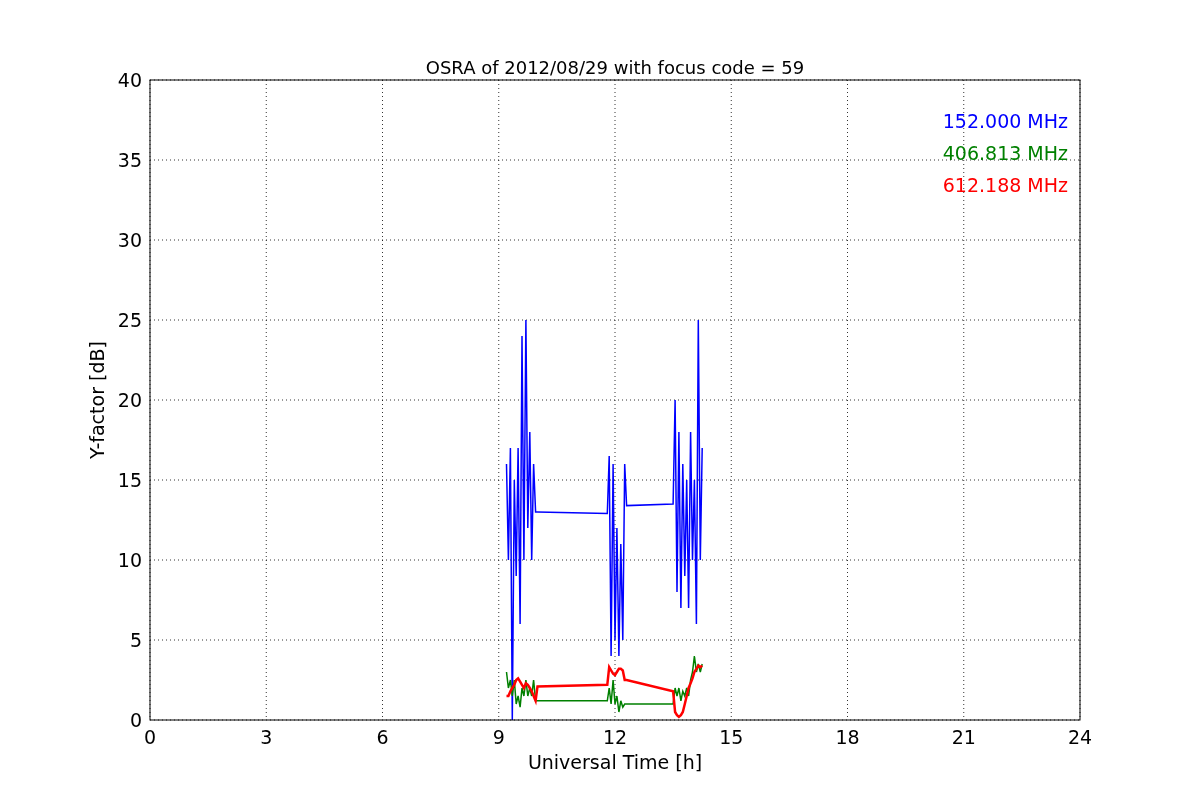 This screenshot has width=1200, height=800. I want to click on x-tick-label: 12, so click(615, 737).